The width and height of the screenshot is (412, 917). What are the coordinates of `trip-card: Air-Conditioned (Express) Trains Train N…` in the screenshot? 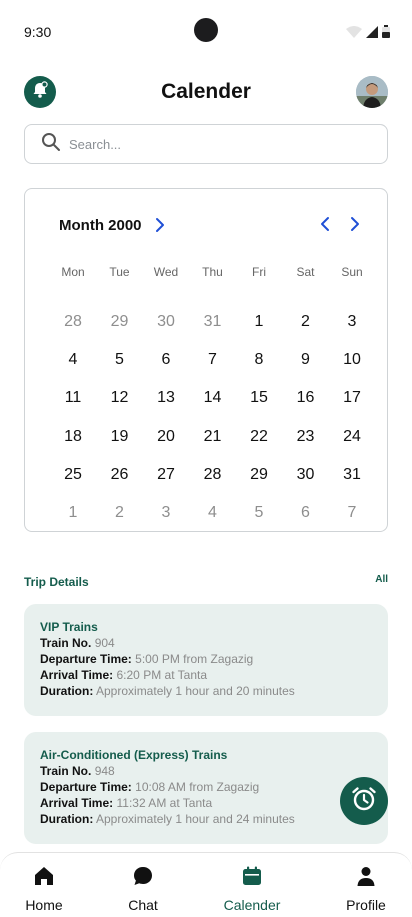 It's located at (206, 788).